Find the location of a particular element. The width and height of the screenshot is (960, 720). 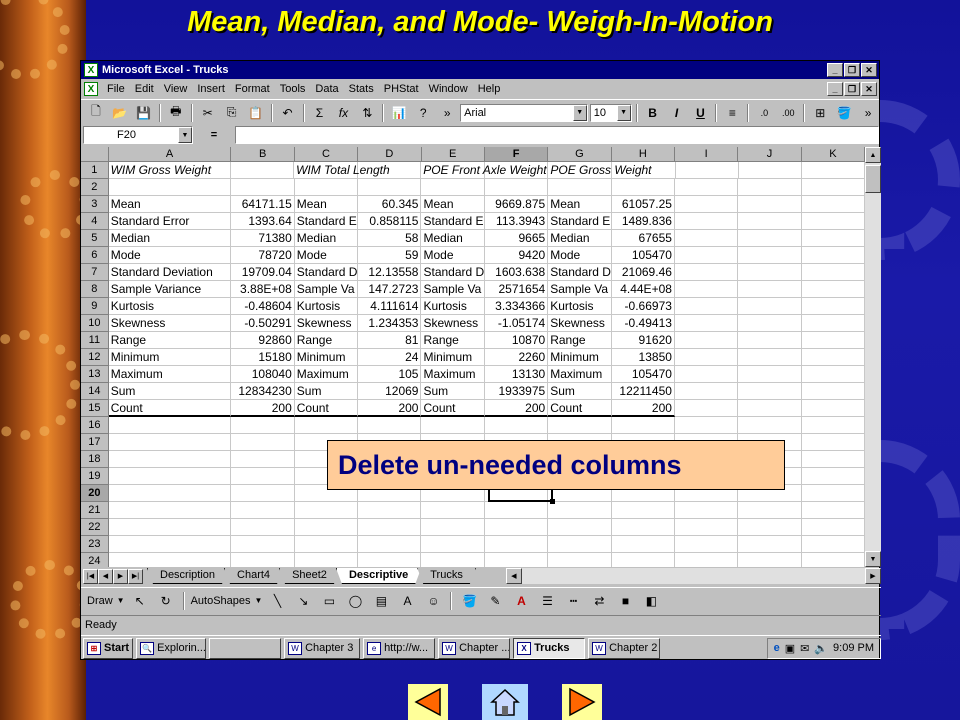

column-header-f: F is located at coordinates (516, 154).